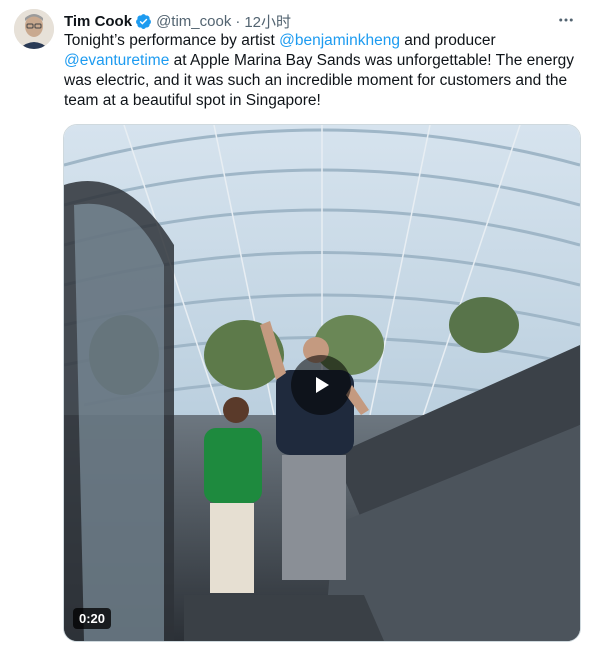 The width and height of the screenshot is (593, 648). What do you see at coordinates (447, 40) in the screenshot?
I see `tweet-text-part: and producer` at bounding box center [447, 40].